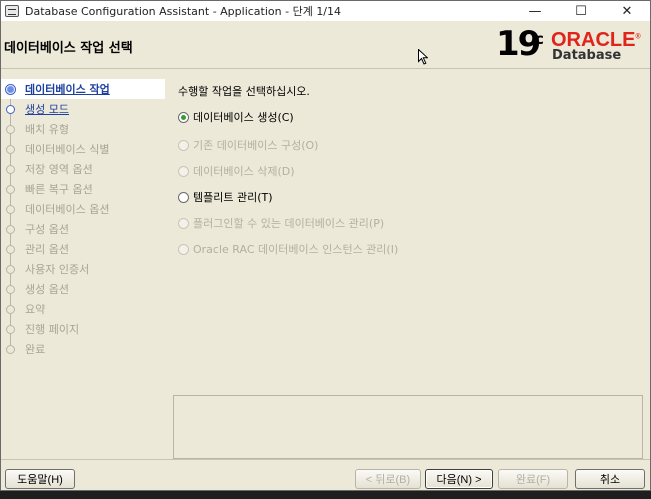 The width and height of the screenshot is (651, 499). I want to click on task-option-label: Oracle RAC 데이터베이스 인스턴스 관리(I), so click(296, 249).